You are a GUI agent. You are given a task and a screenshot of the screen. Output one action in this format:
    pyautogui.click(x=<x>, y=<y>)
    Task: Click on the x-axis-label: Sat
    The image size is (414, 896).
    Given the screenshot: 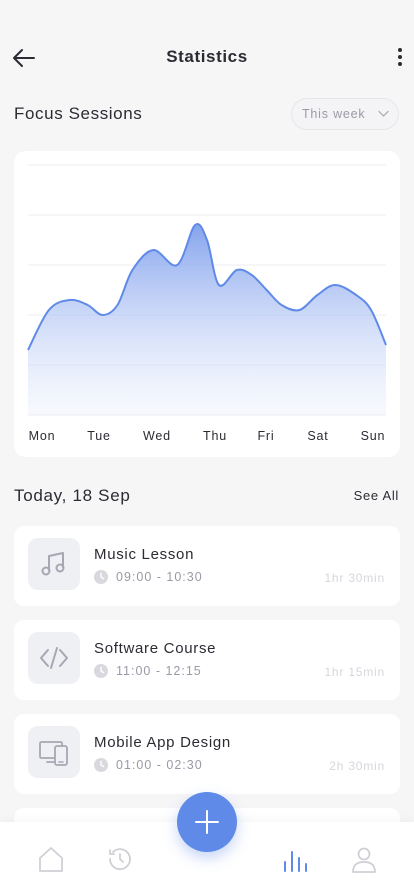 What is the action you would take?
    pyautogui.click(x=317, y=436)
    